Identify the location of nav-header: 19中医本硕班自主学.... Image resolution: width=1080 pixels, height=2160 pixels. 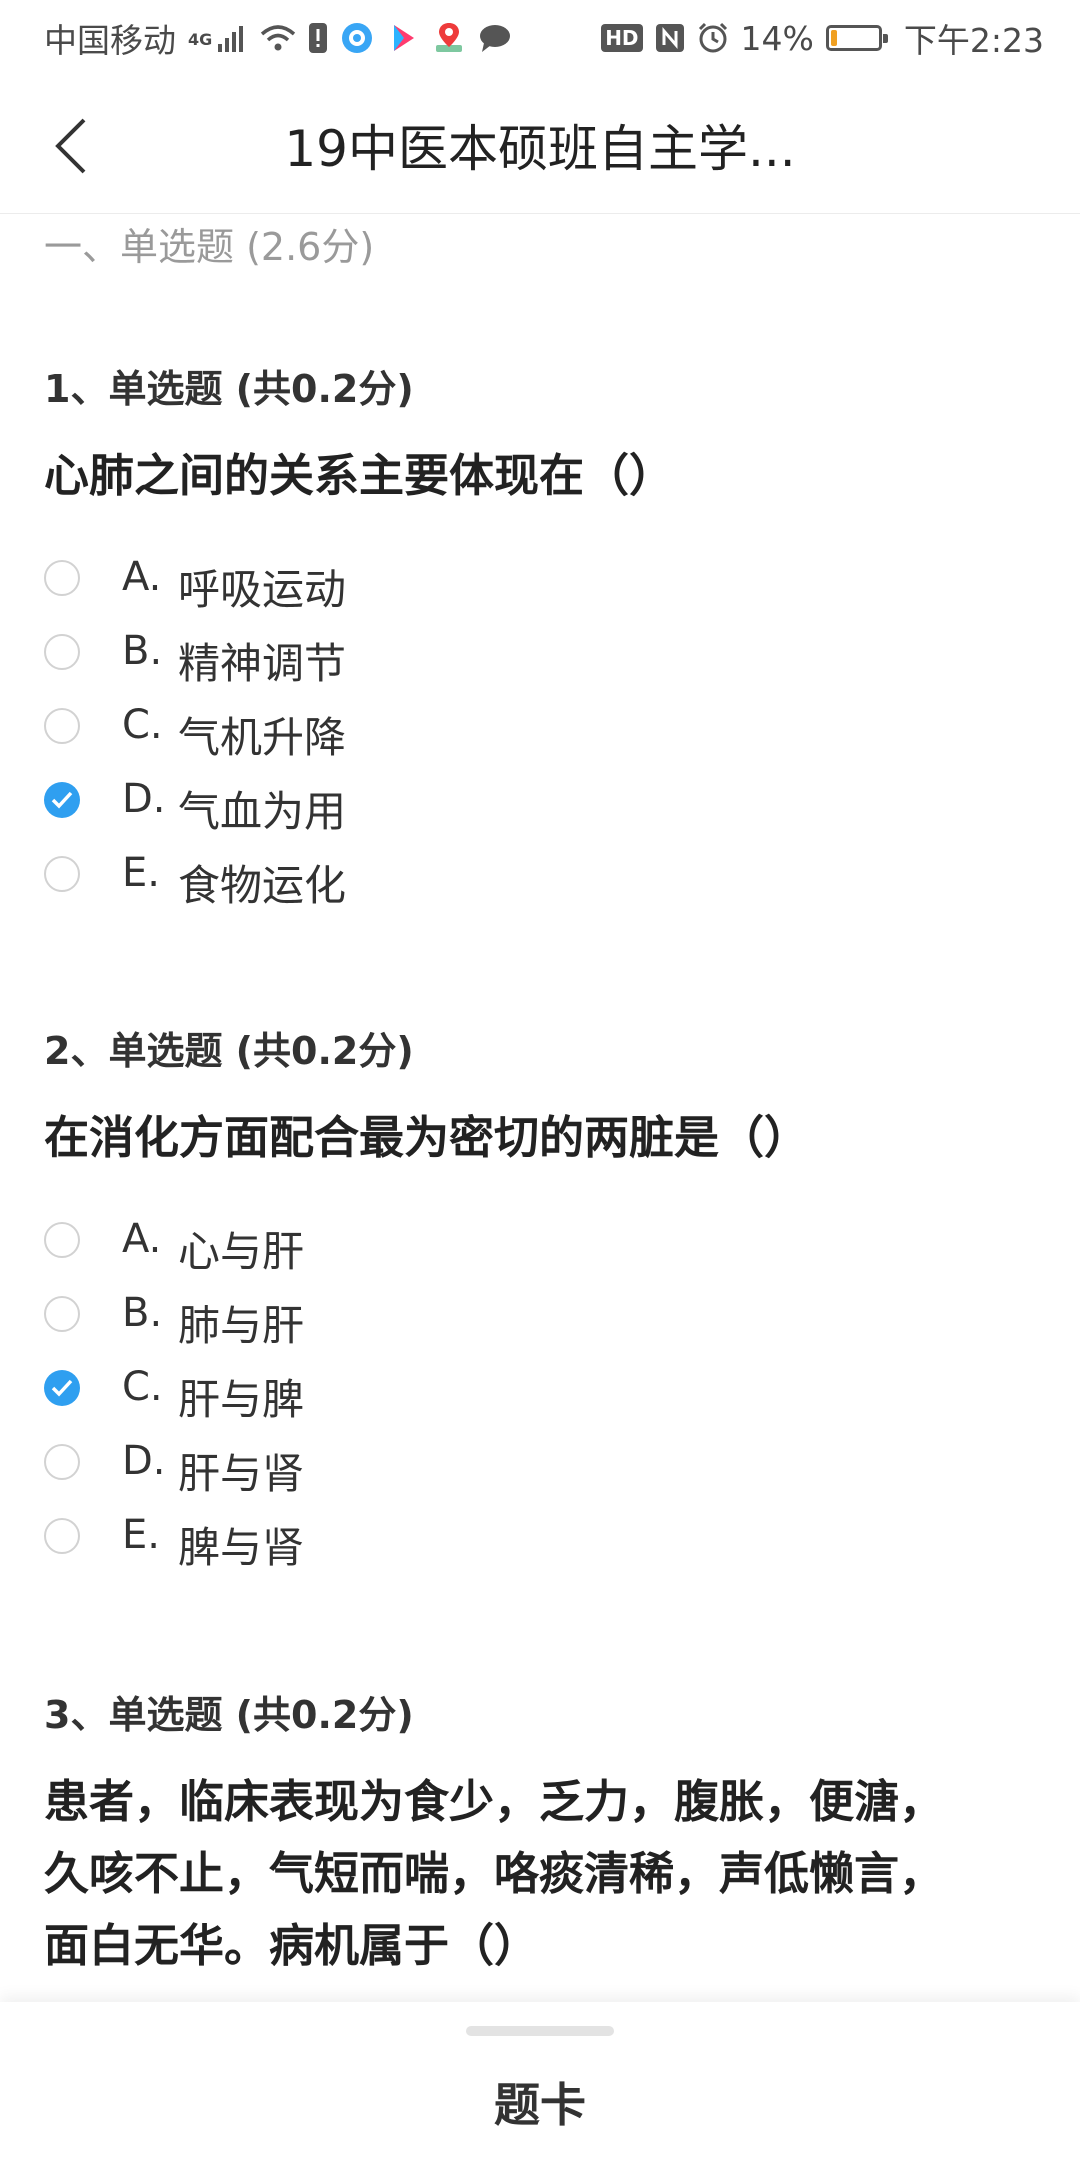
(540, 145).